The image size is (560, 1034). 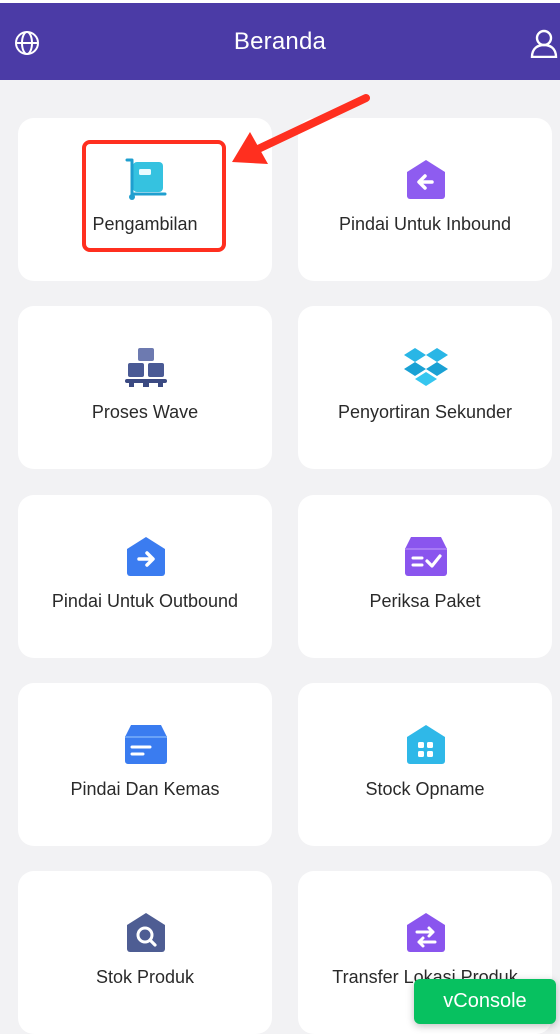 I want to click on search-product-icon, so click(x=146, y=932).